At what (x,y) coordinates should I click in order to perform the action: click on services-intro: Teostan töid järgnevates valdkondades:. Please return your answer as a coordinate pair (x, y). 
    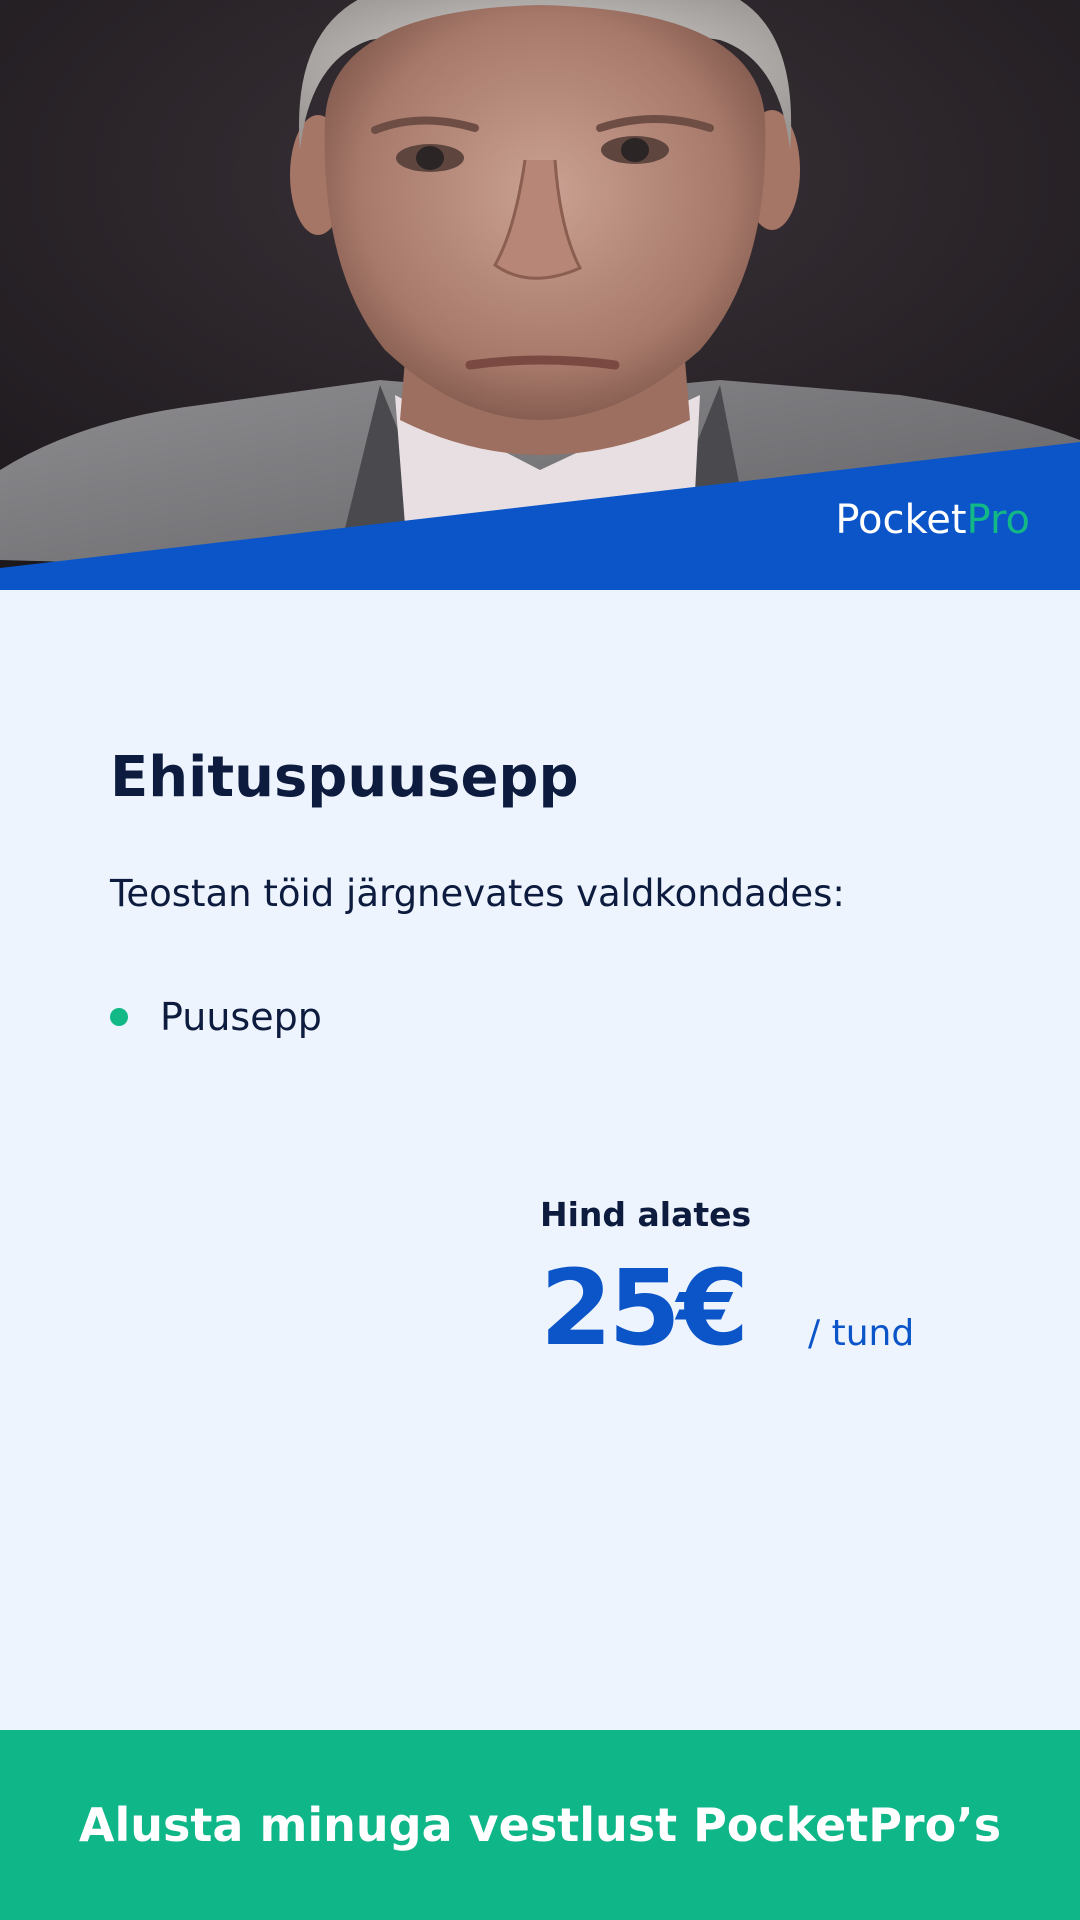
    Looking at the image, I should click on (477, 893).